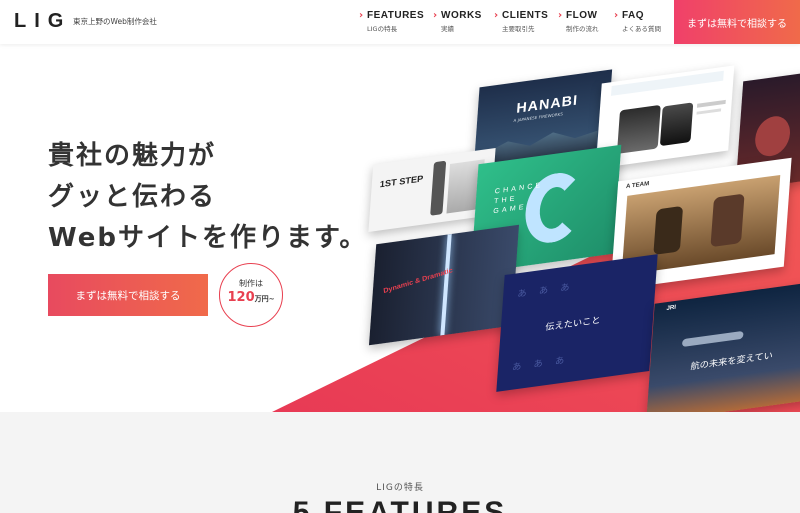 This screenshot has height=513, width=800. What do you see at coordinates (637, 21) in the screenshot?
I see `nav-faq: › FAQ よくある質問` at bounding box center [637, 21].